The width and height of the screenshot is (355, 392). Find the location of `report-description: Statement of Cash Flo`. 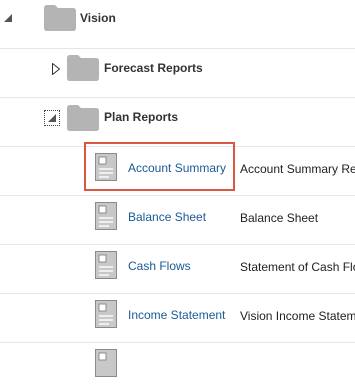

report-description: Statement of Cash Flo is located at coordinates (297, 267).